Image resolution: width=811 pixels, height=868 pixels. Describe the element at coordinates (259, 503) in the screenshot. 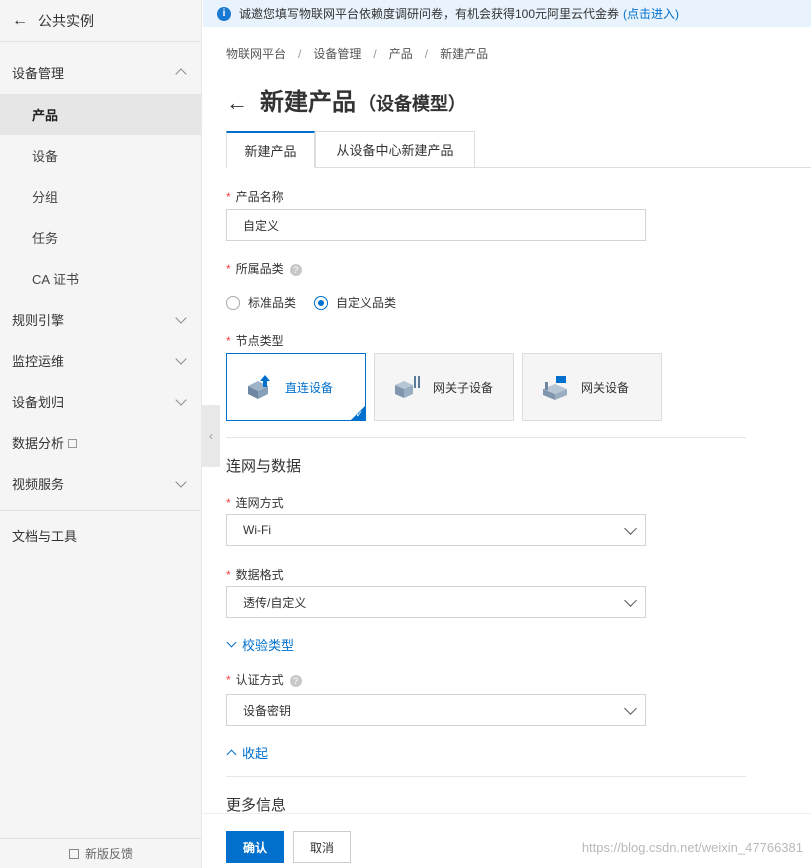

I see `label-text: 连网方式` at that location.